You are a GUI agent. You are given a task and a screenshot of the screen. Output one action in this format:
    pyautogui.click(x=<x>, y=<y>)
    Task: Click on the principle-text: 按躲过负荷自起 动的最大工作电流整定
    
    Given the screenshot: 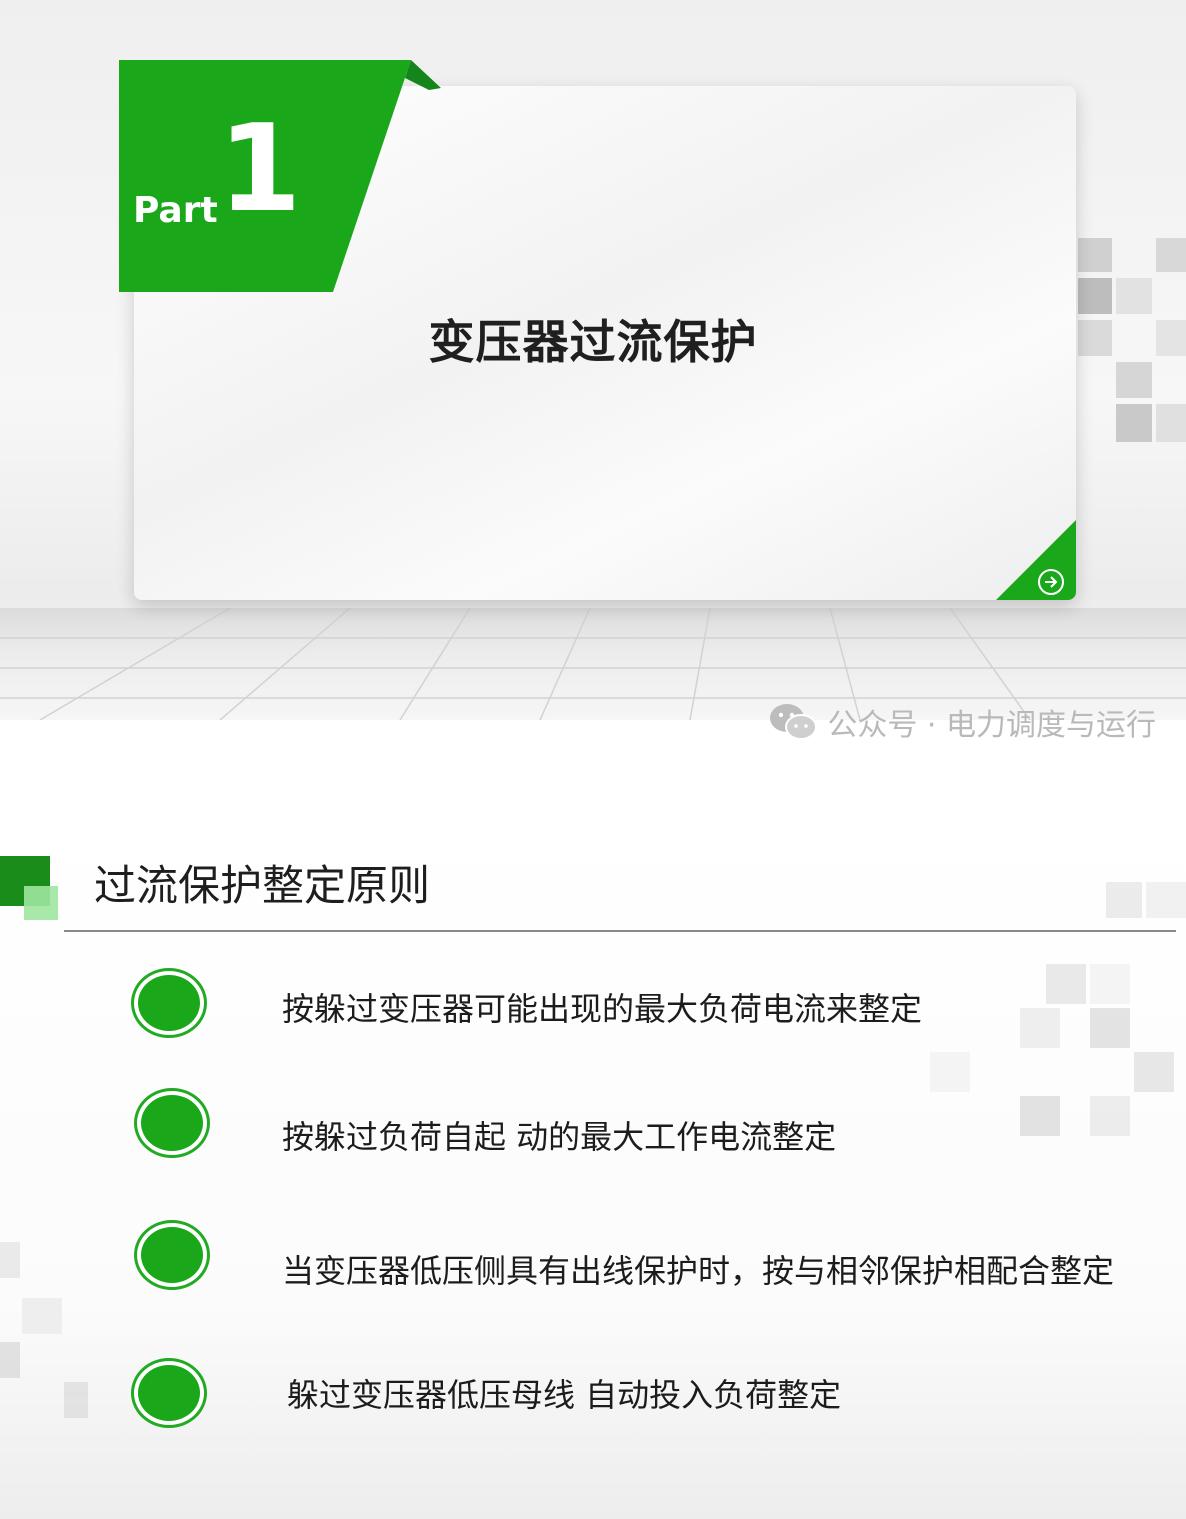 What is the action you would take?
    pyautogui.click(x=559, y=1137)
    